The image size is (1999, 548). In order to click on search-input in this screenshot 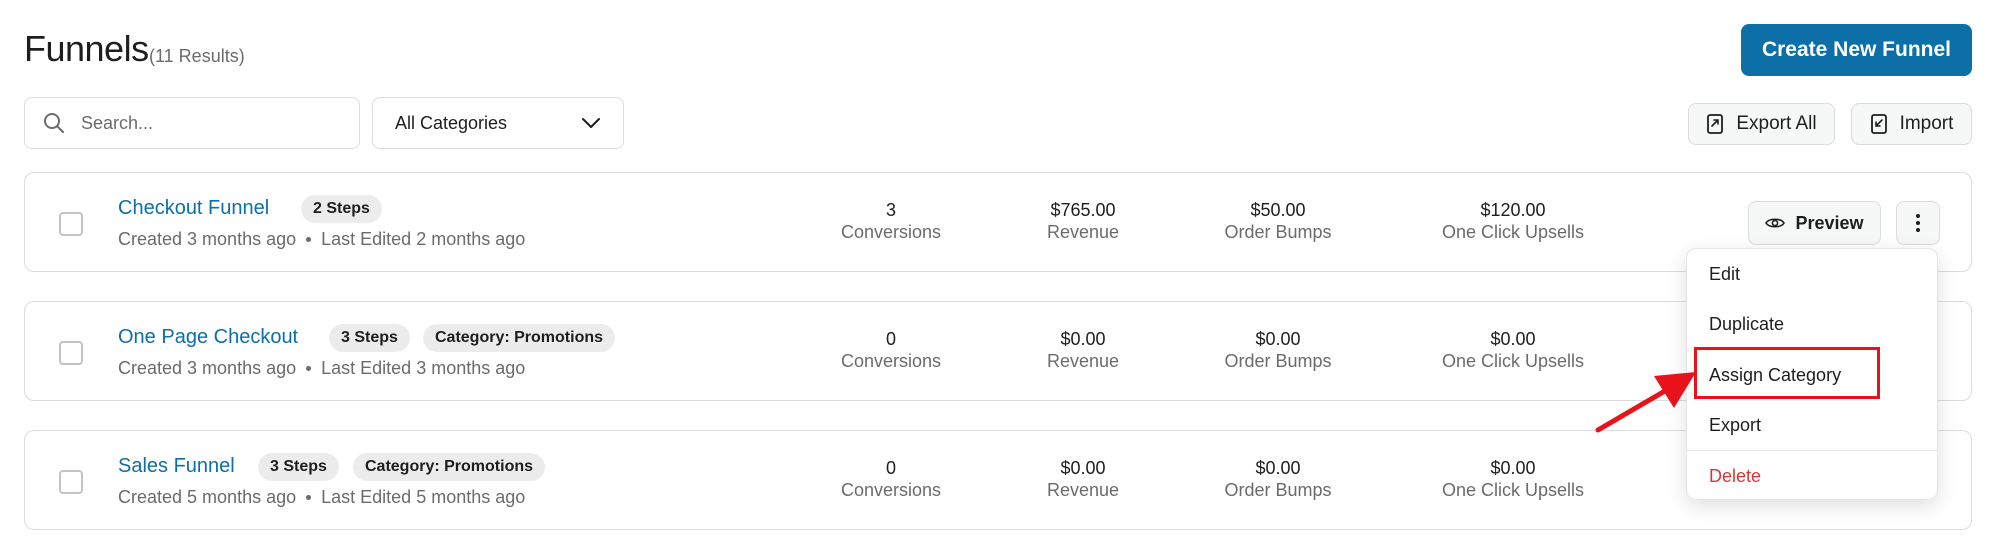, I will do `click(206, 123)`.